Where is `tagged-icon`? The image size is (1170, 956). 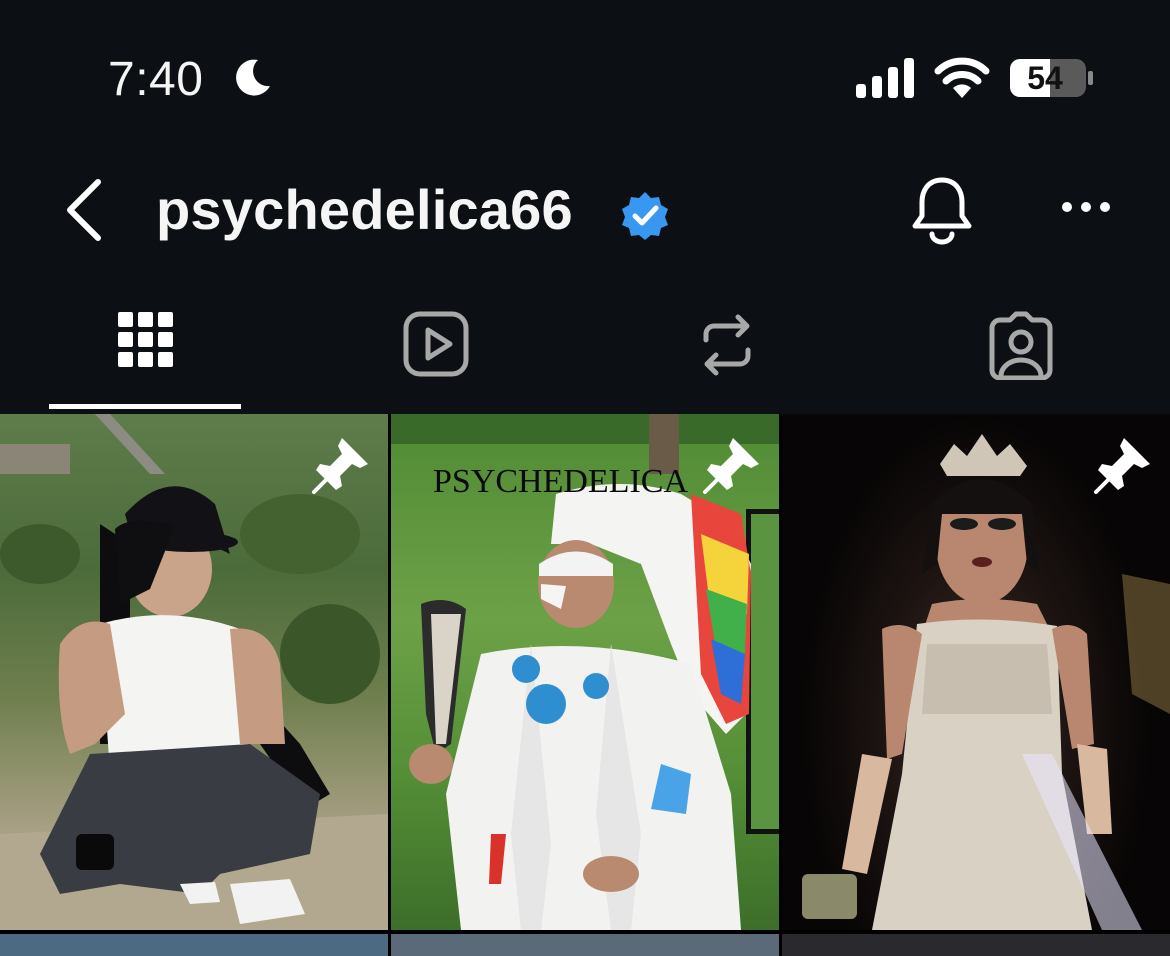
tagged-icon is located at coordinates (1021, 345).